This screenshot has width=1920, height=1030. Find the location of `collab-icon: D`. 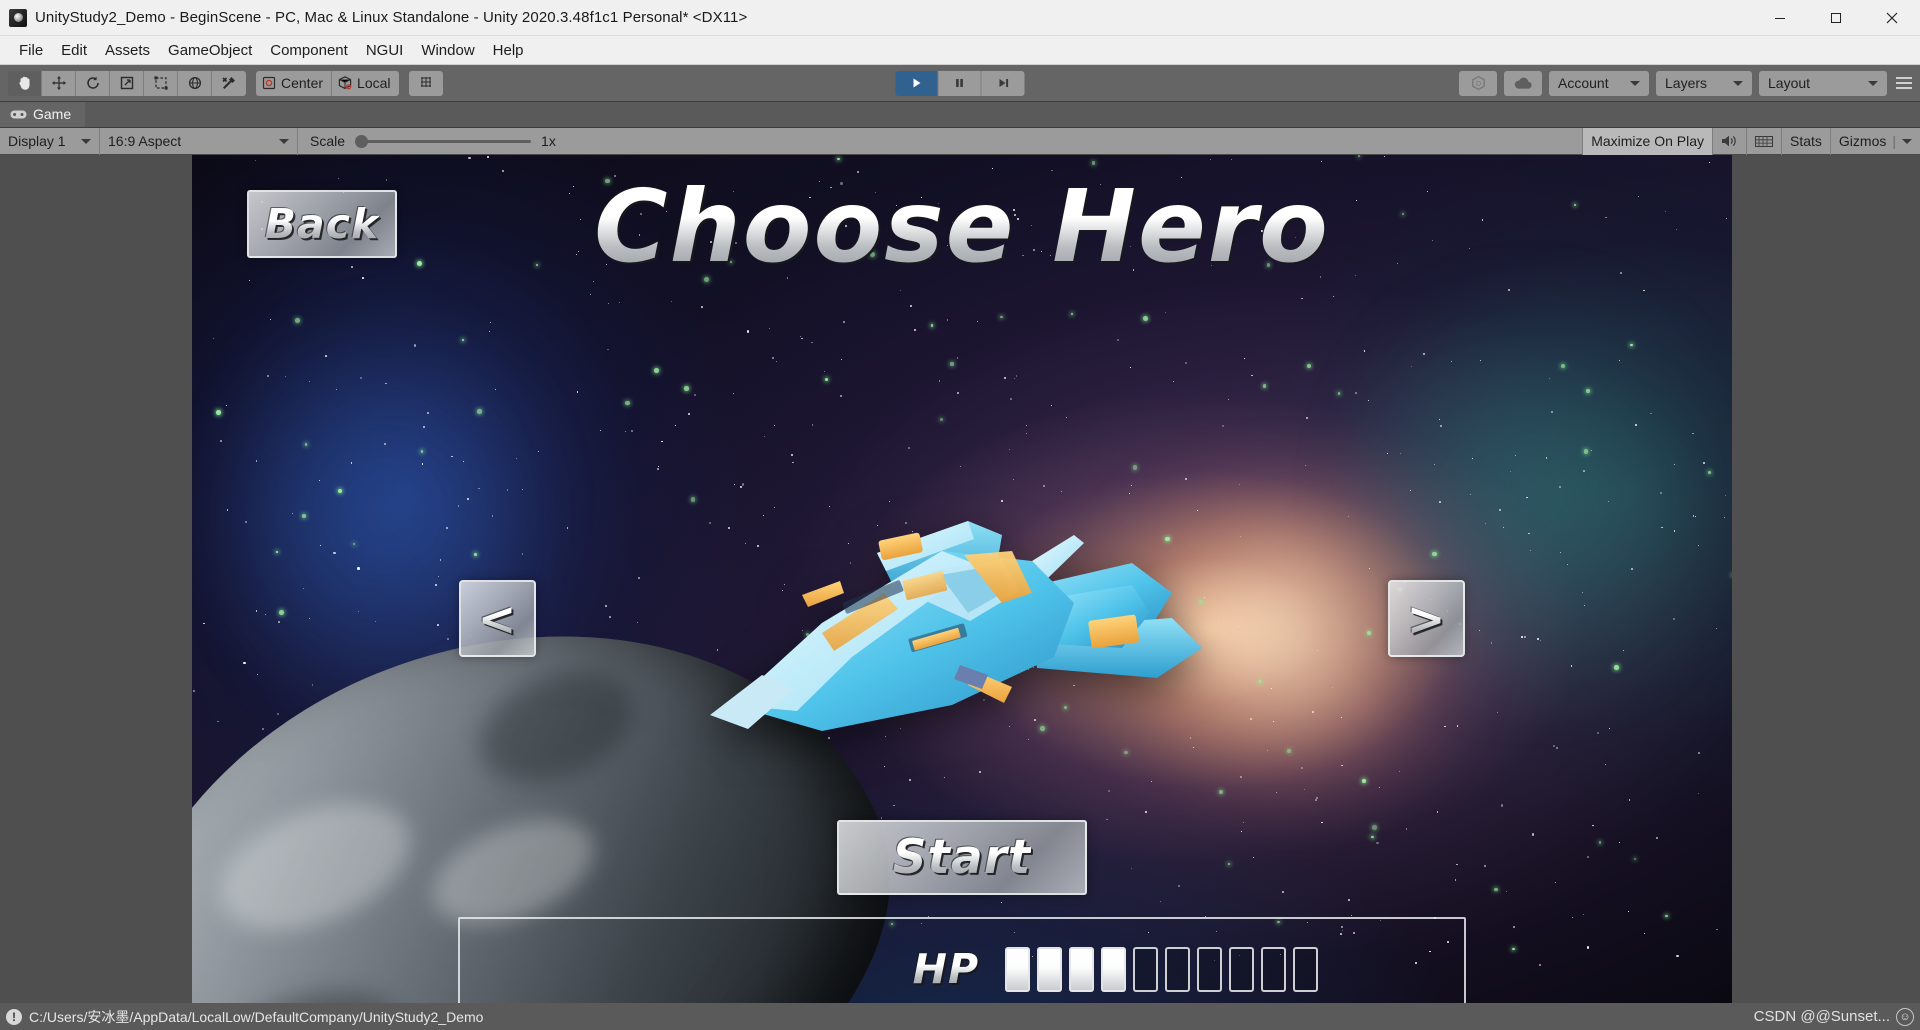

collab-icon: D is located at coordinates (1478, 83).